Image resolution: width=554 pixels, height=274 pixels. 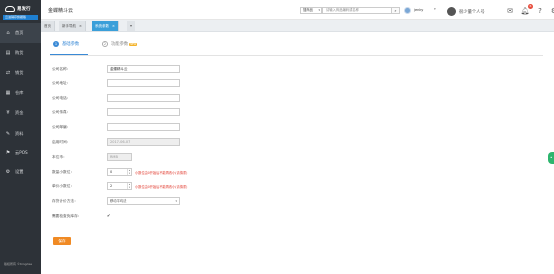 I want to click on sidebar-item-pos: ⚑ 云POS, so click(x=20, y=153).